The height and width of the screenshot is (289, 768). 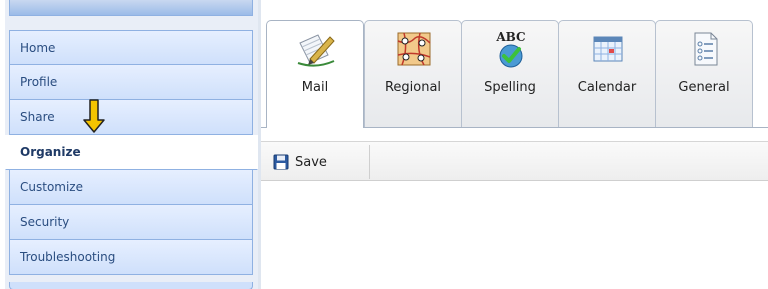 I want to click on abc-check-icon: ABC, so click(x=510, y=49).